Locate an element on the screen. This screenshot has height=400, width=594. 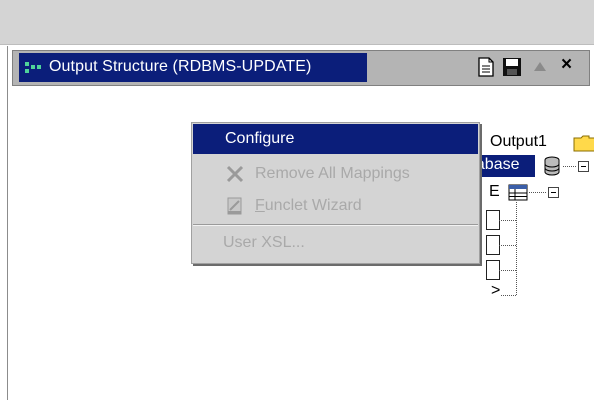
tree-node-table: E is located at coordinates (494, 192).